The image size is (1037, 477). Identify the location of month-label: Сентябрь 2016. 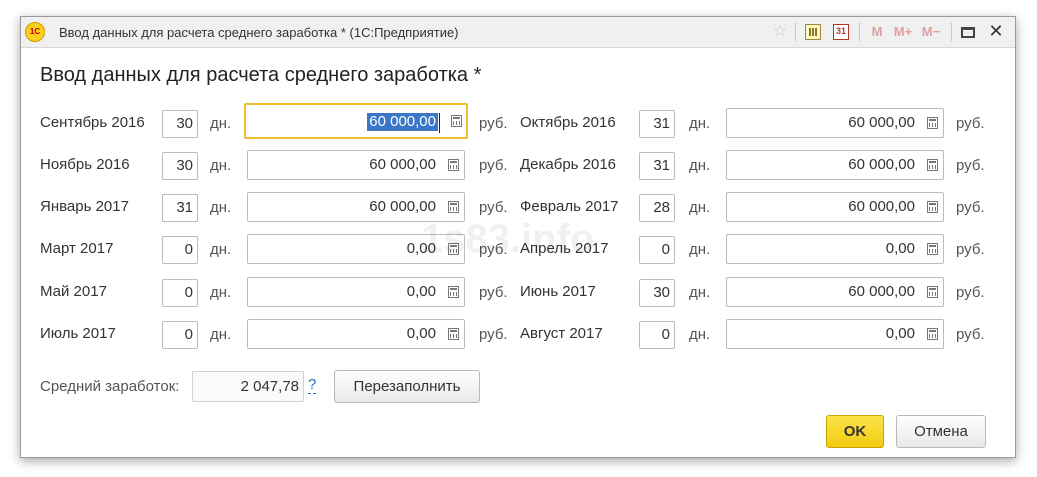
(92, 122).